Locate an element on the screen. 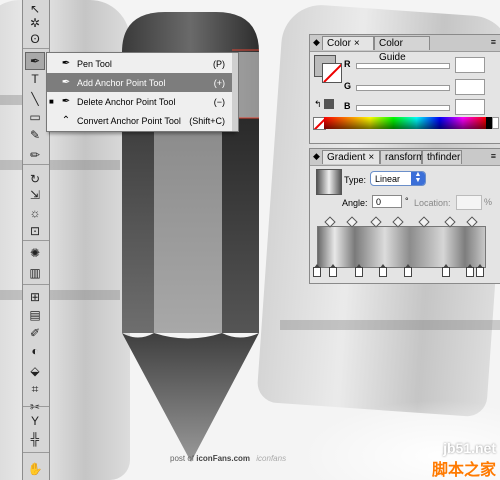 Image resolution: width=500 pixels, height=480 pixels. credit-site: iconFans.com is located at coordinates (223, 458).